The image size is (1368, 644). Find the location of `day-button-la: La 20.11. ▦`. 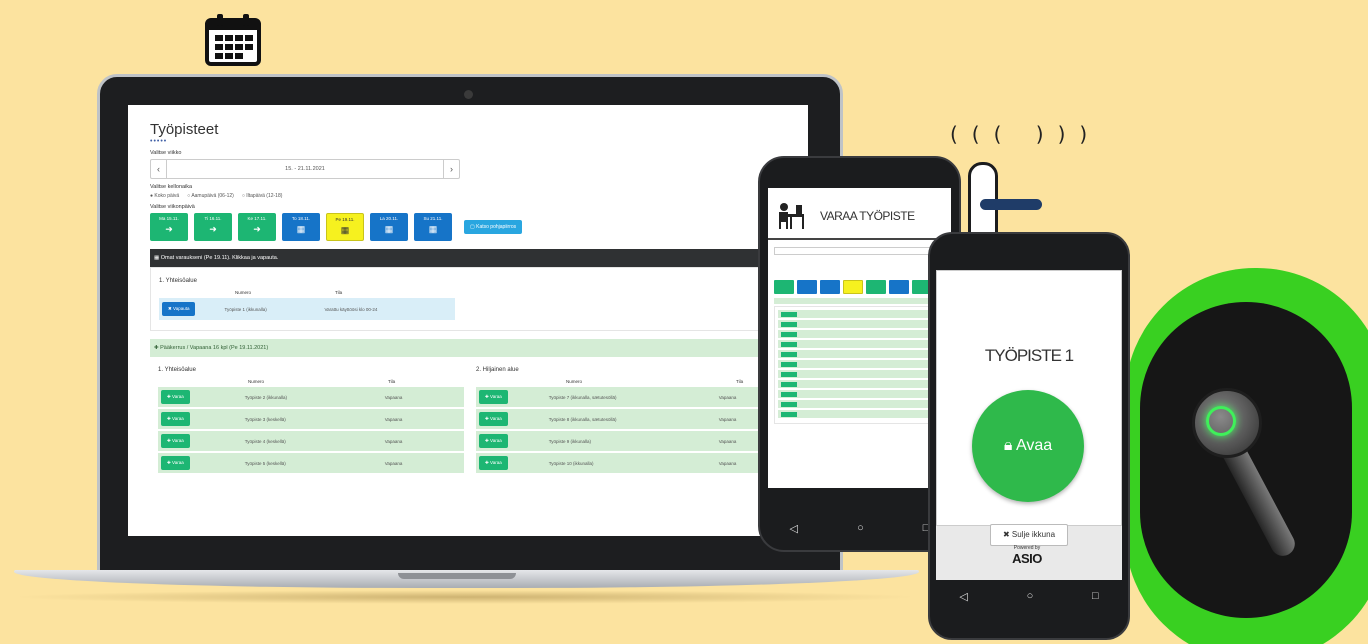

day-button-la: La 20.11. ▦ is located at coordinates (389, 227).